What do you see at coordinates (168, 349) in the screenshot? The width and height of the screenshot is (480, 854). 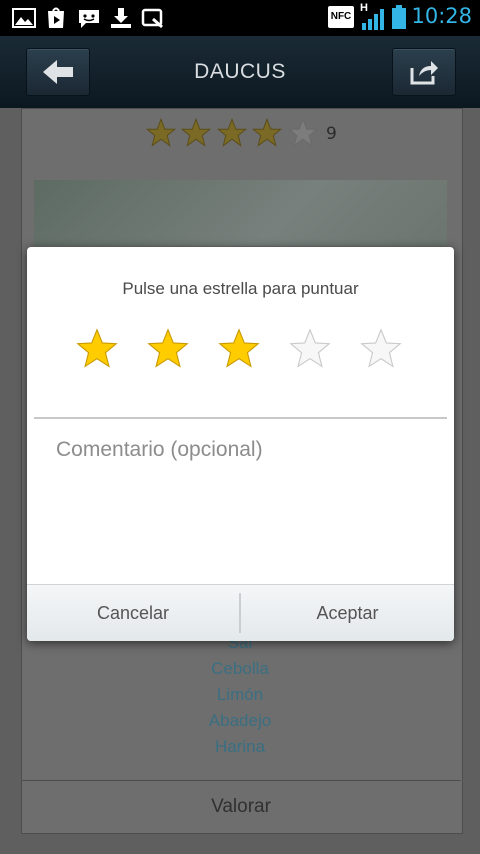 I see `star-2-icon` at bounding box center [168, 349].